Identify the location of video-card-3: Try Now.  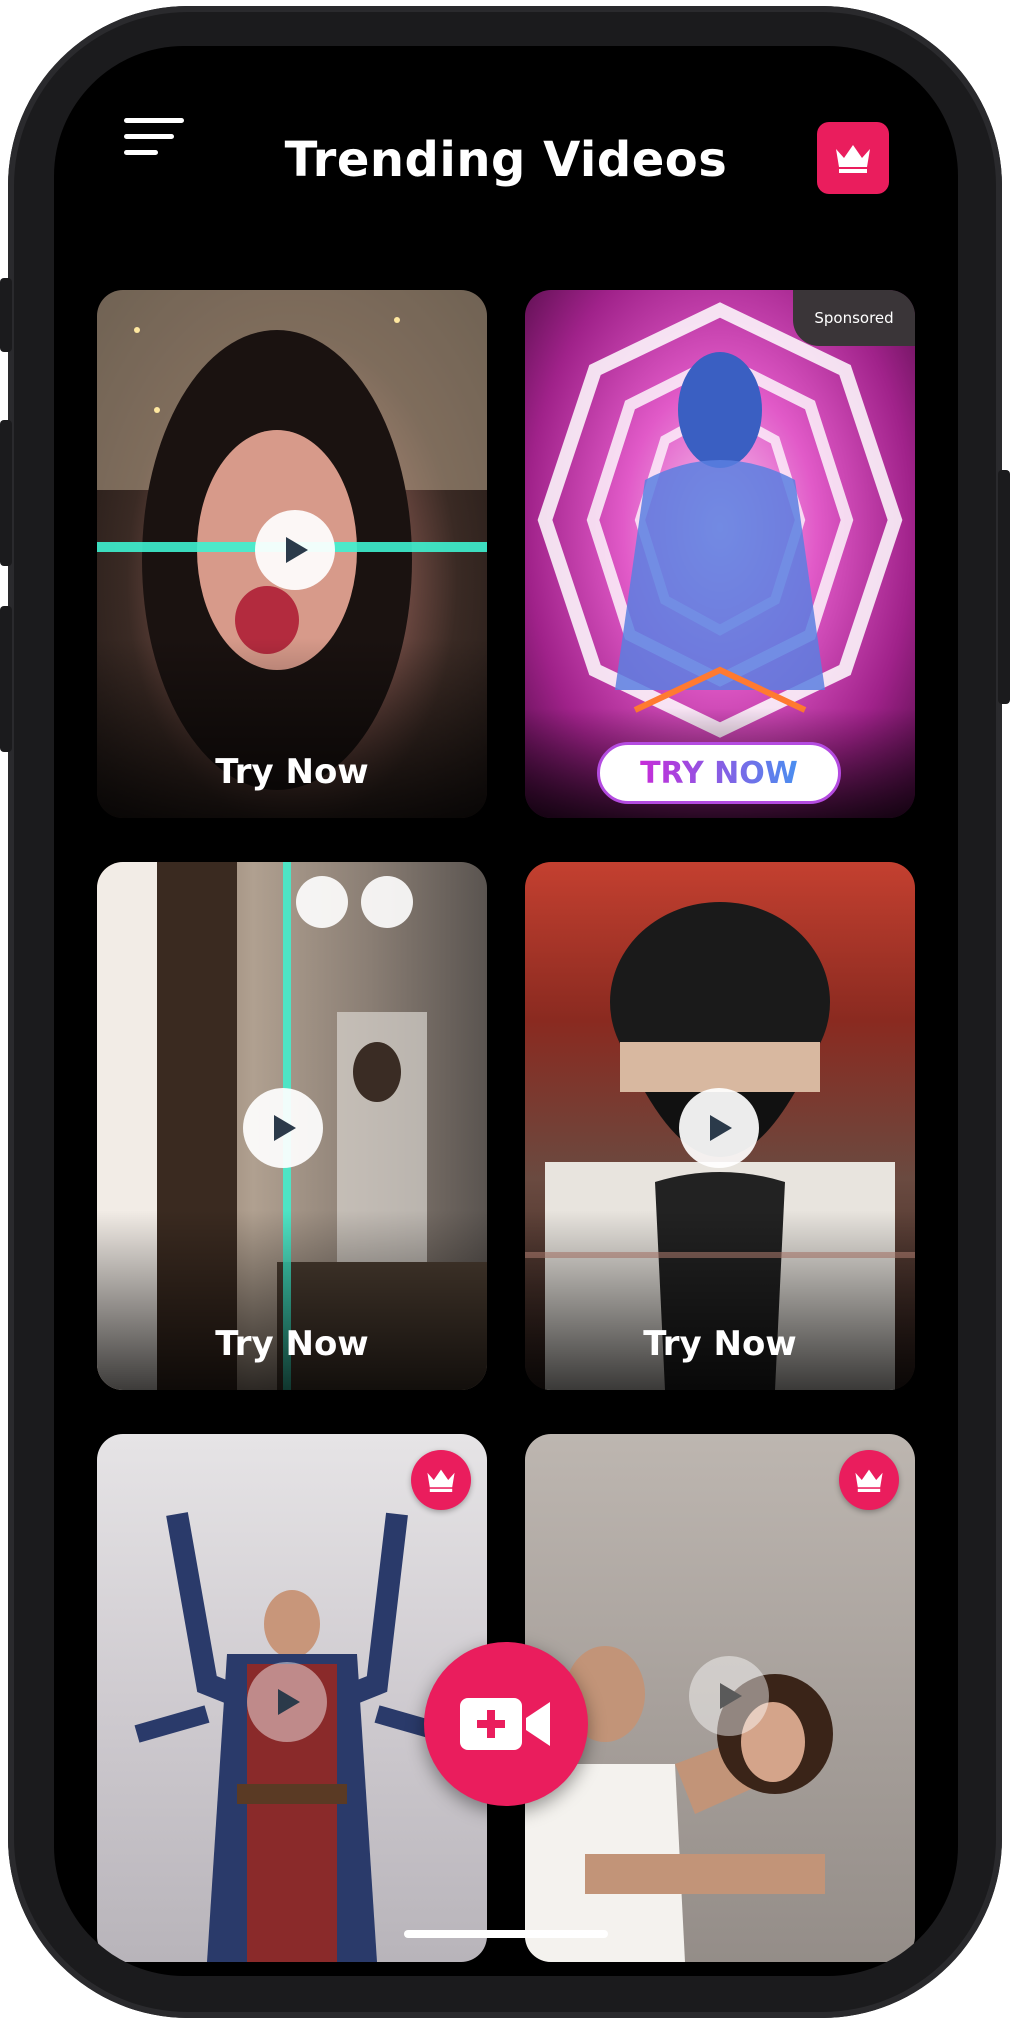
(292, 1126).